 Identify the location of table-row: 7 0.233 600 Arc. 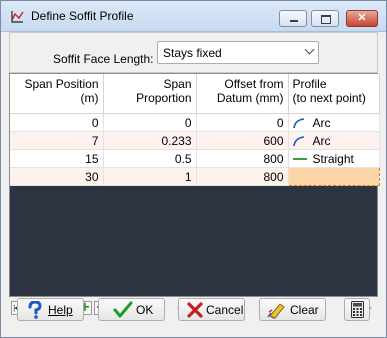
(195, 140).